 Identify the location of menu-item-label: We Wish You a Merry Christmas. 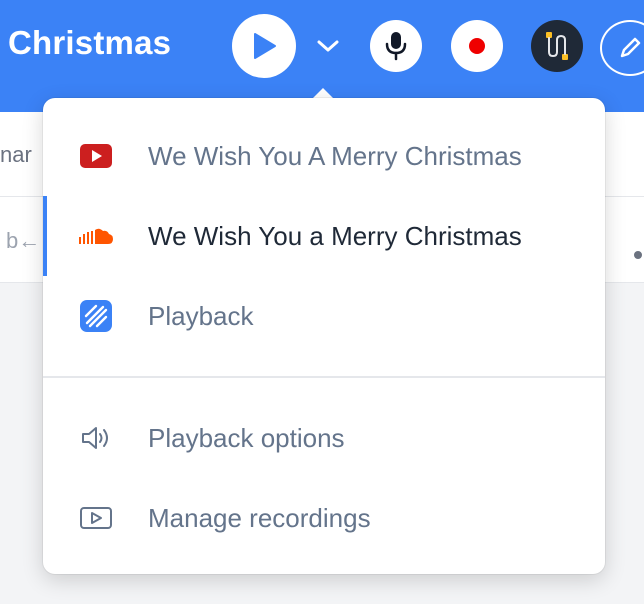
(335, 235).